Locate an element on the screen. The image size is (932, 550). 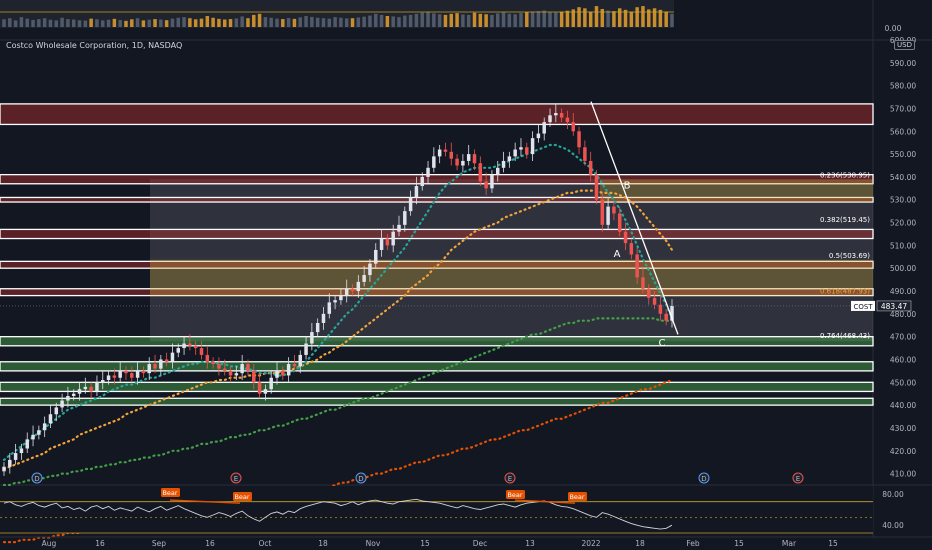
time-tick-label: 13 is located at coordinates (530, 543).